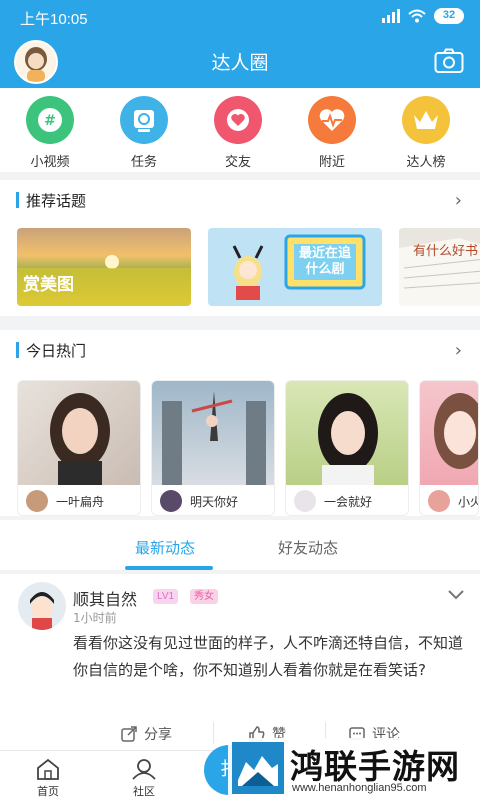  I want to click on chevron-down-icon, so click(456, 595).